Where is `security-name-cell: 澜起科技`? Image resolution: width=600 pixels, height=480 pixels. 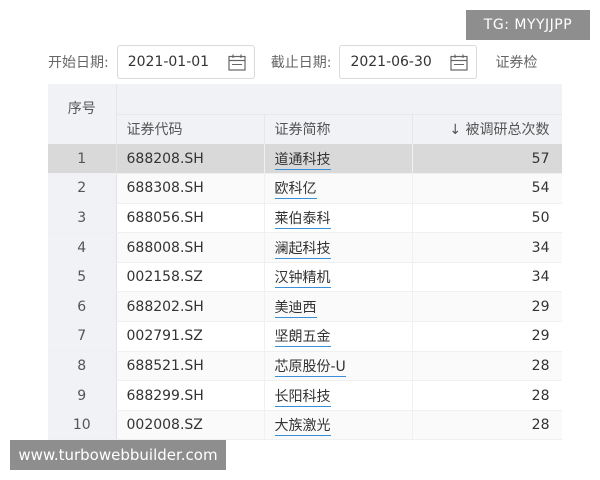
security-name-cell: 澜起科技 is located at coordinates (338, 247).